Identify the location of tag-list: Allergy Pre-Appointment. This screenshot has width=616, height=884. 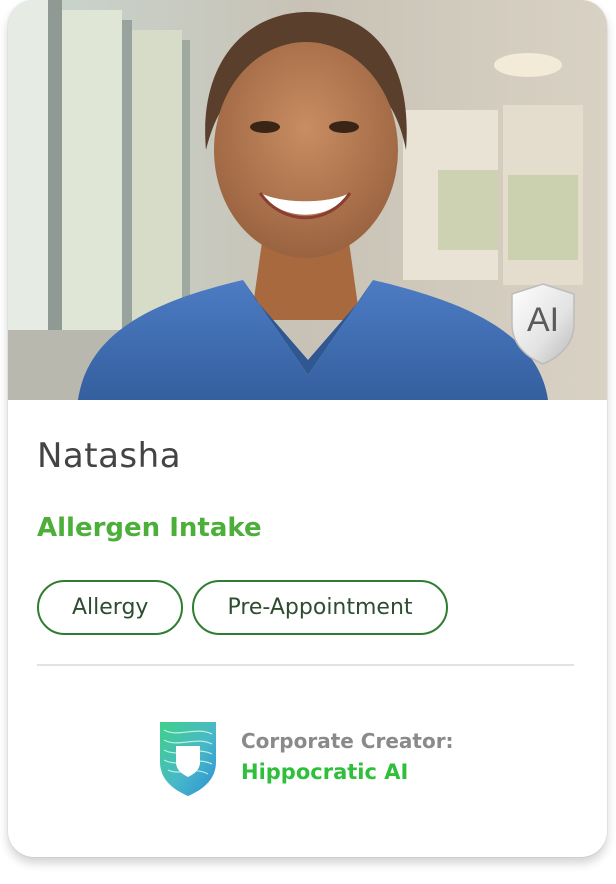
(242, 607).